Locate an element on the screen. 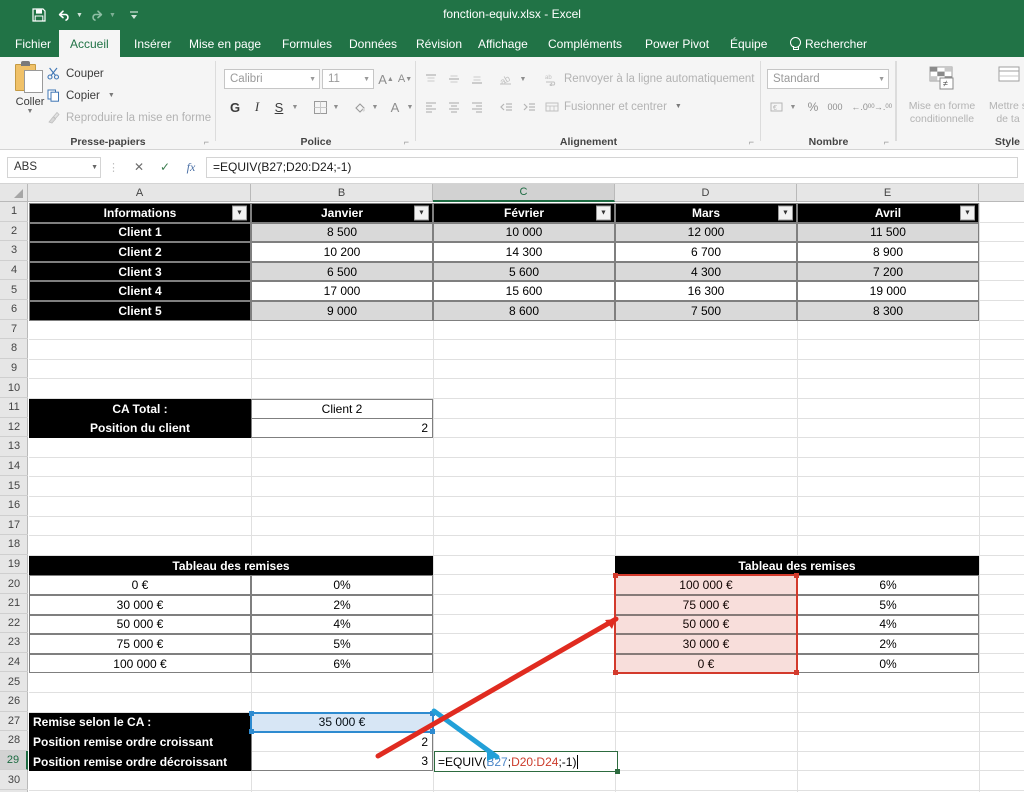  row-header-15: 15 is located at coordinates (14, 486).